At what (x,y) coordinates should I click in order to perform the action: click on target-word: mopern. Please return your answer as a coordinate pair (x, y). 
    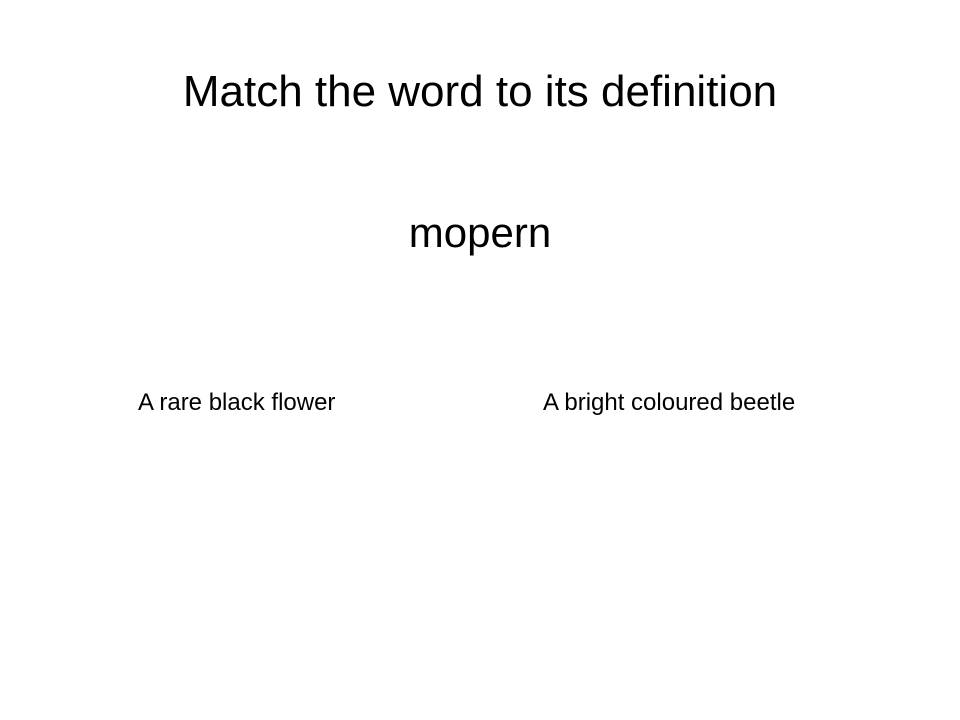
    Looking at the image, I should click on (480, 232).